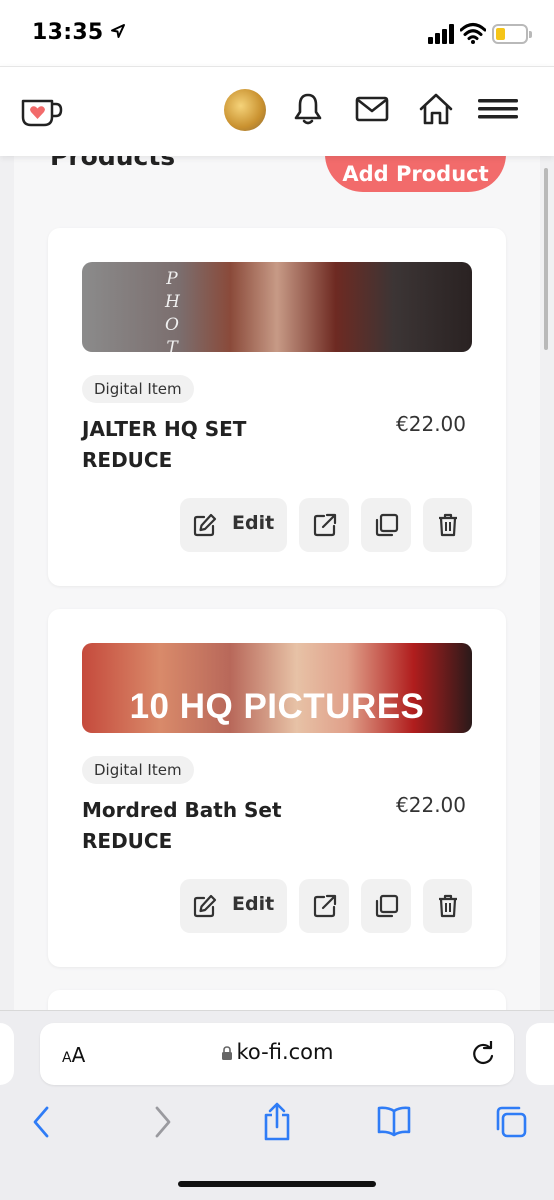 Image resolution: width=554 pixels, height=1200 pixels. I want to click on lock-icon, so click(226, 1053).